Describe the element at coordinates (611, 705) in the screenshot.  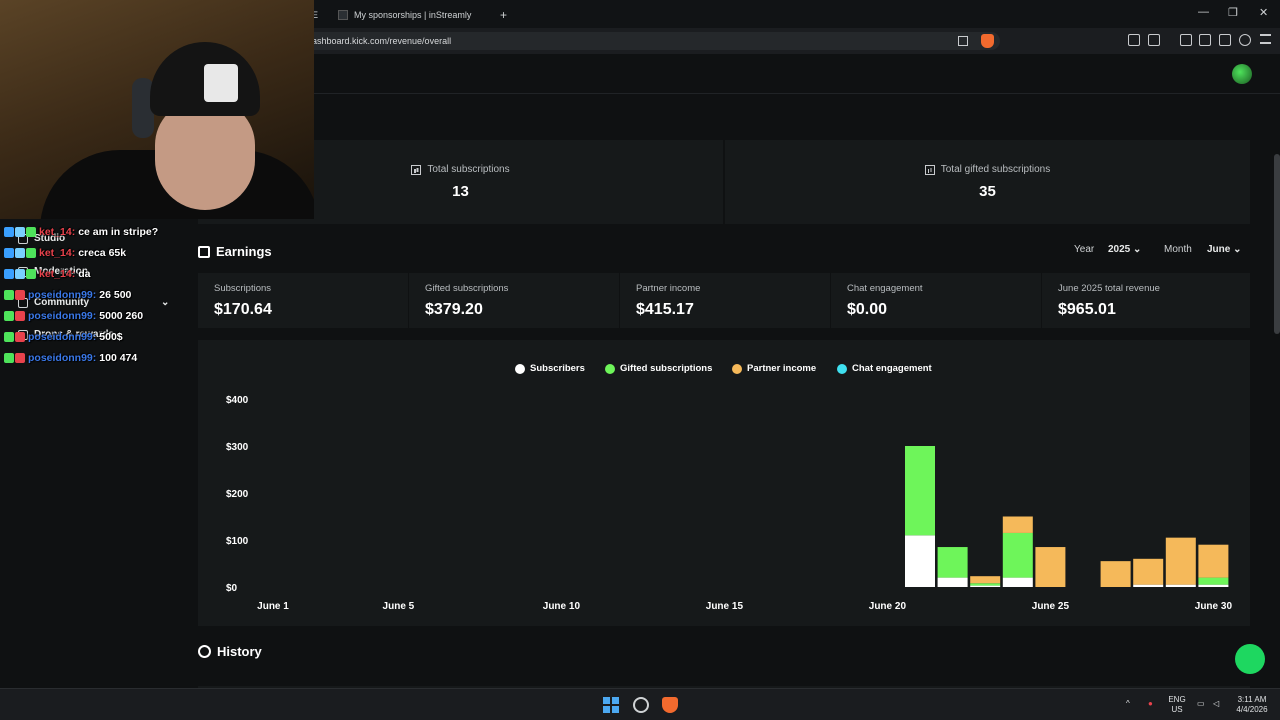
I see `windows-start-icon` at that location.